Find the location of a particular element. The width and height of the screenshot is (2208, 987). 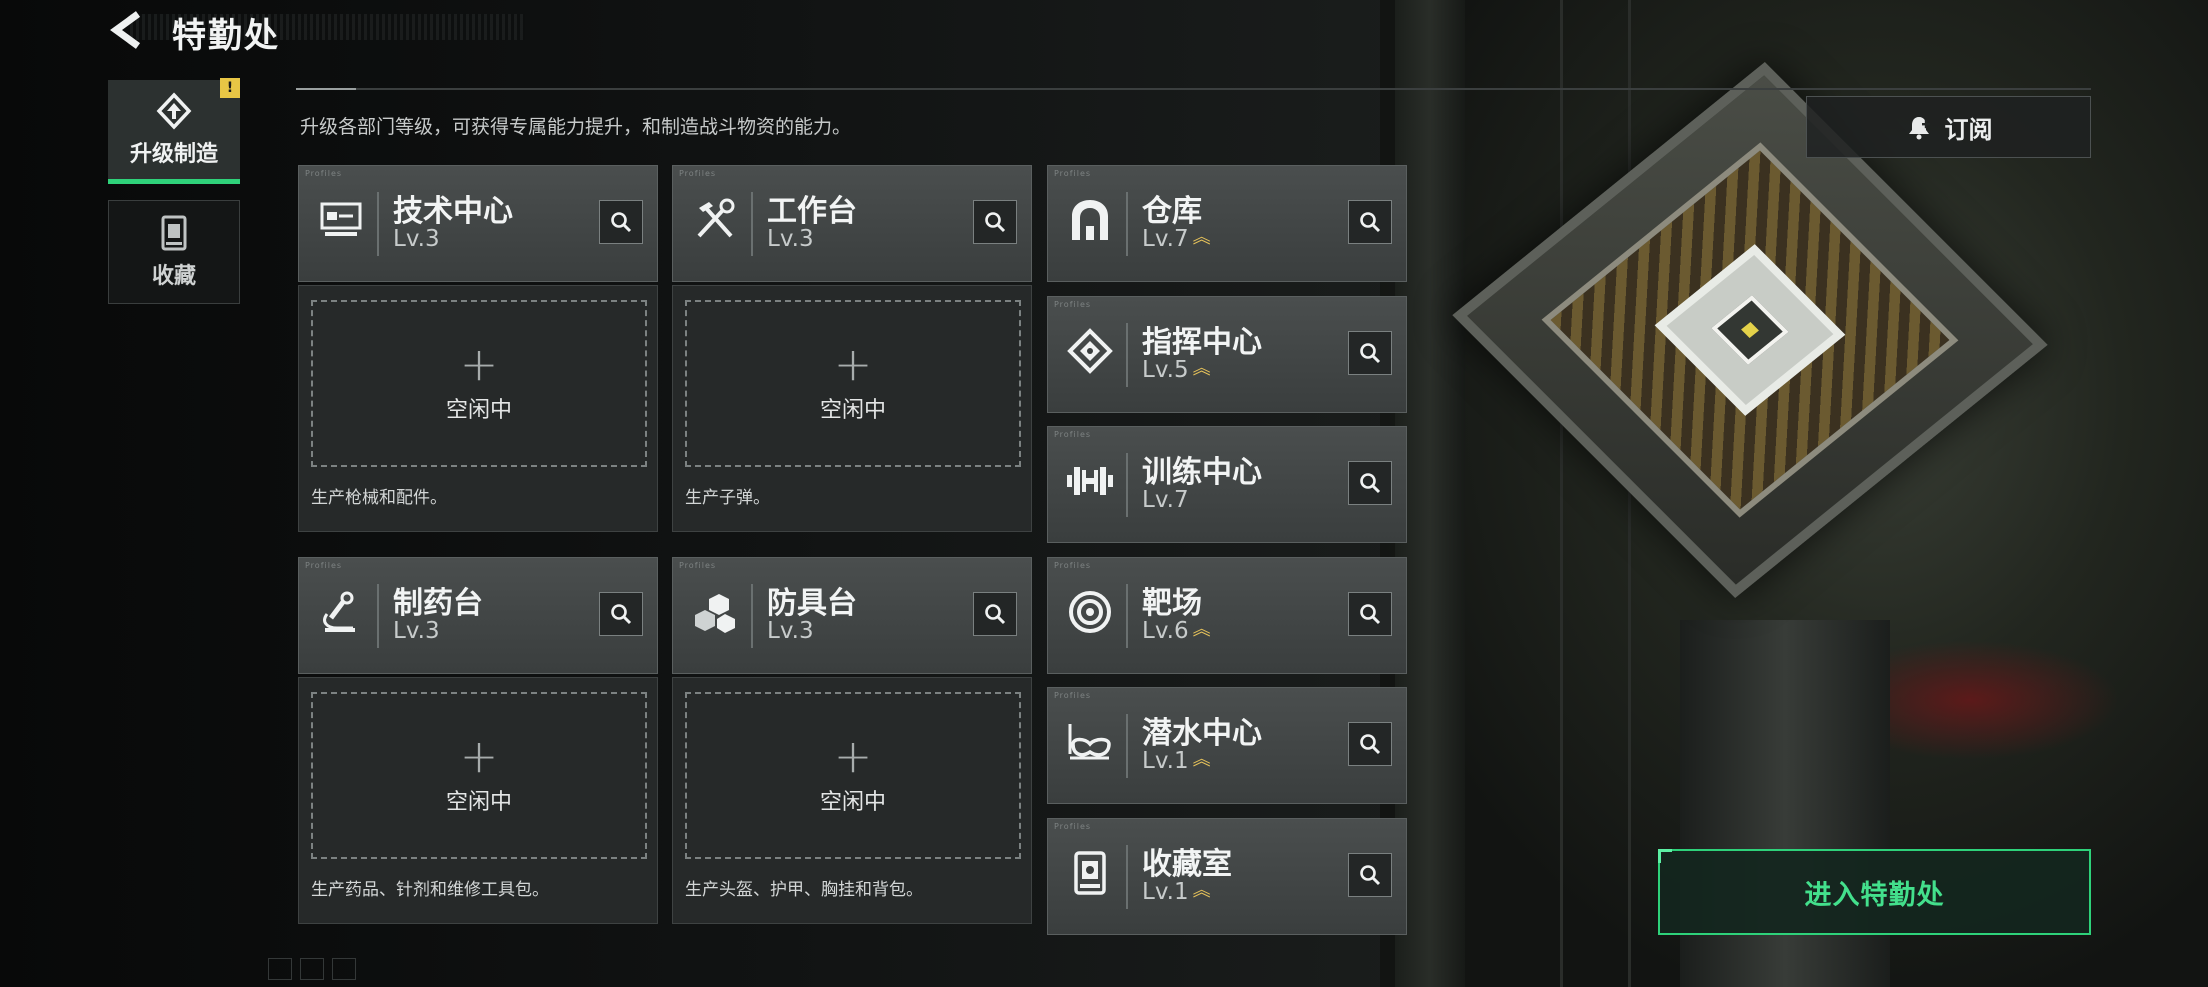

dept-level: Lv.6 ︽ is located at coordinates (1176, 631).